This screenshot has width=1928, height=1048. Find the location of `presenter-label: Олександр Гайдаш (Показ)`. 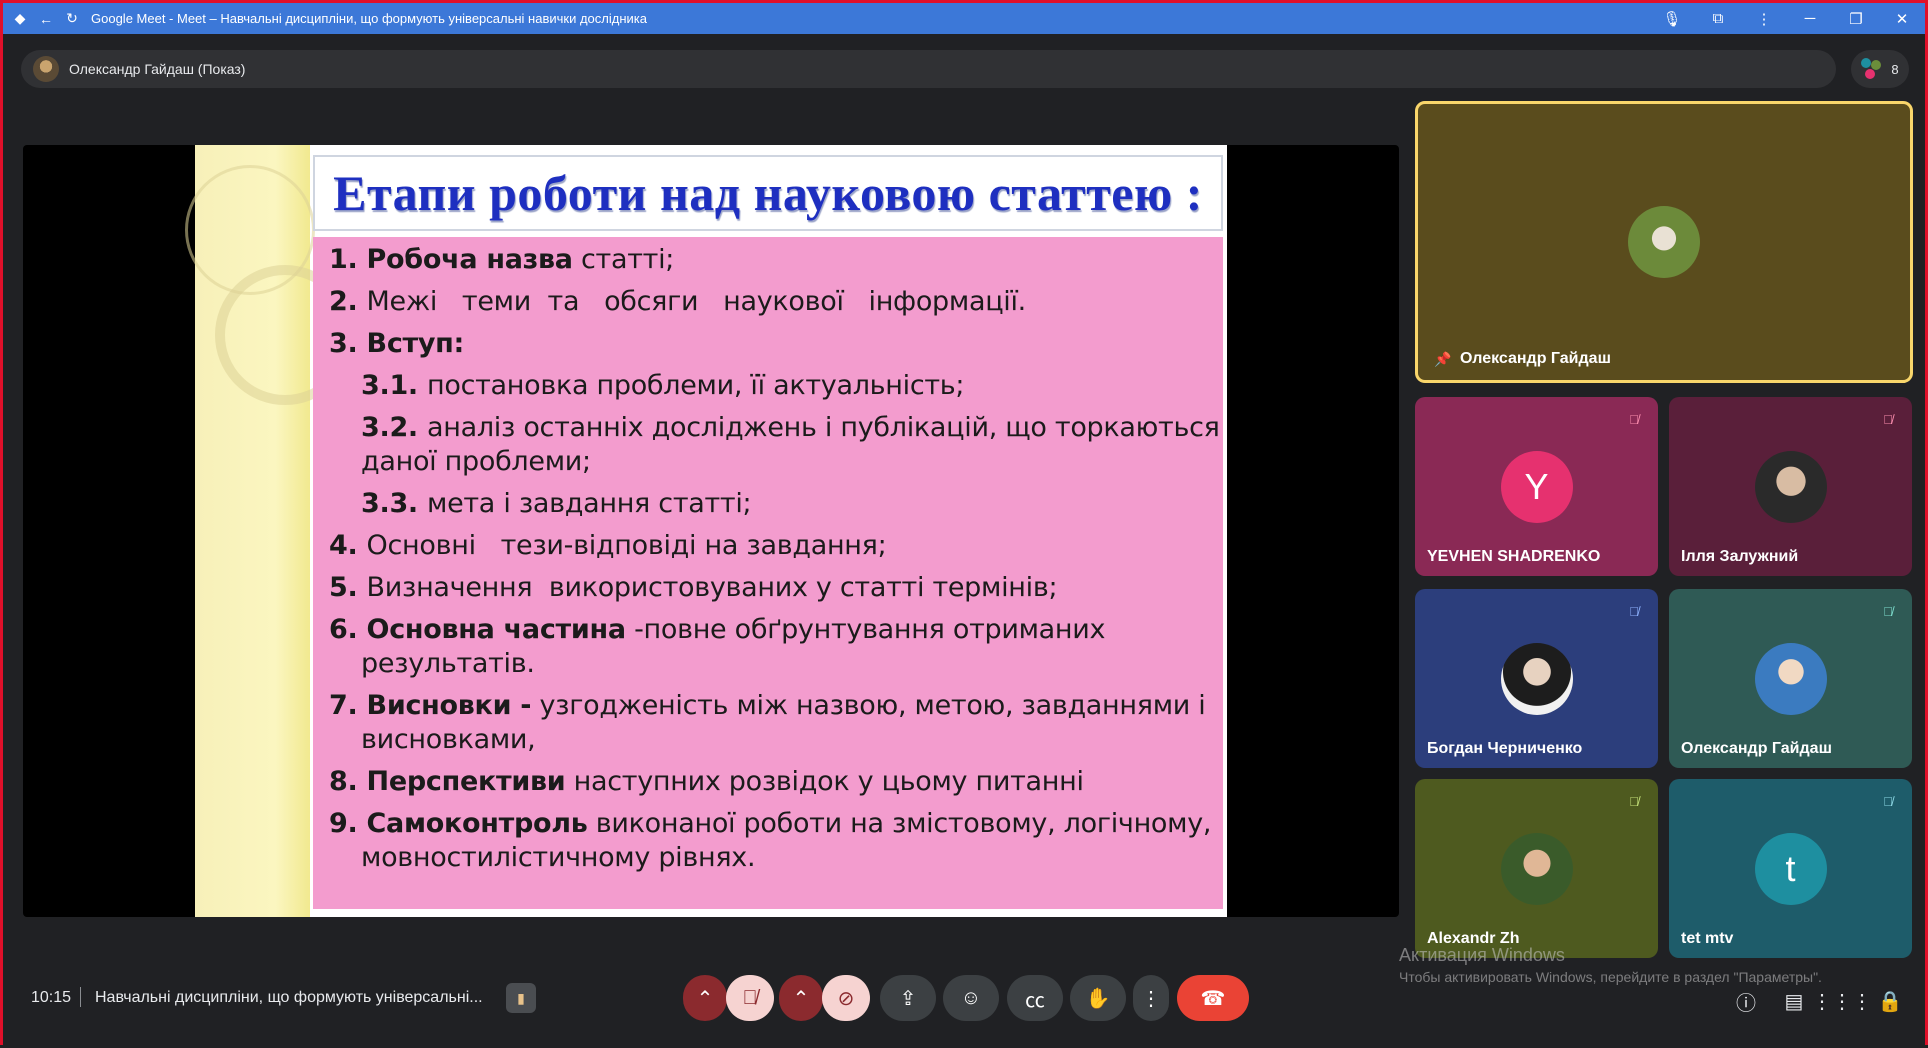

presenter-label: Олександр Гайдаш (Показ) is located at coordinates (157, 69).